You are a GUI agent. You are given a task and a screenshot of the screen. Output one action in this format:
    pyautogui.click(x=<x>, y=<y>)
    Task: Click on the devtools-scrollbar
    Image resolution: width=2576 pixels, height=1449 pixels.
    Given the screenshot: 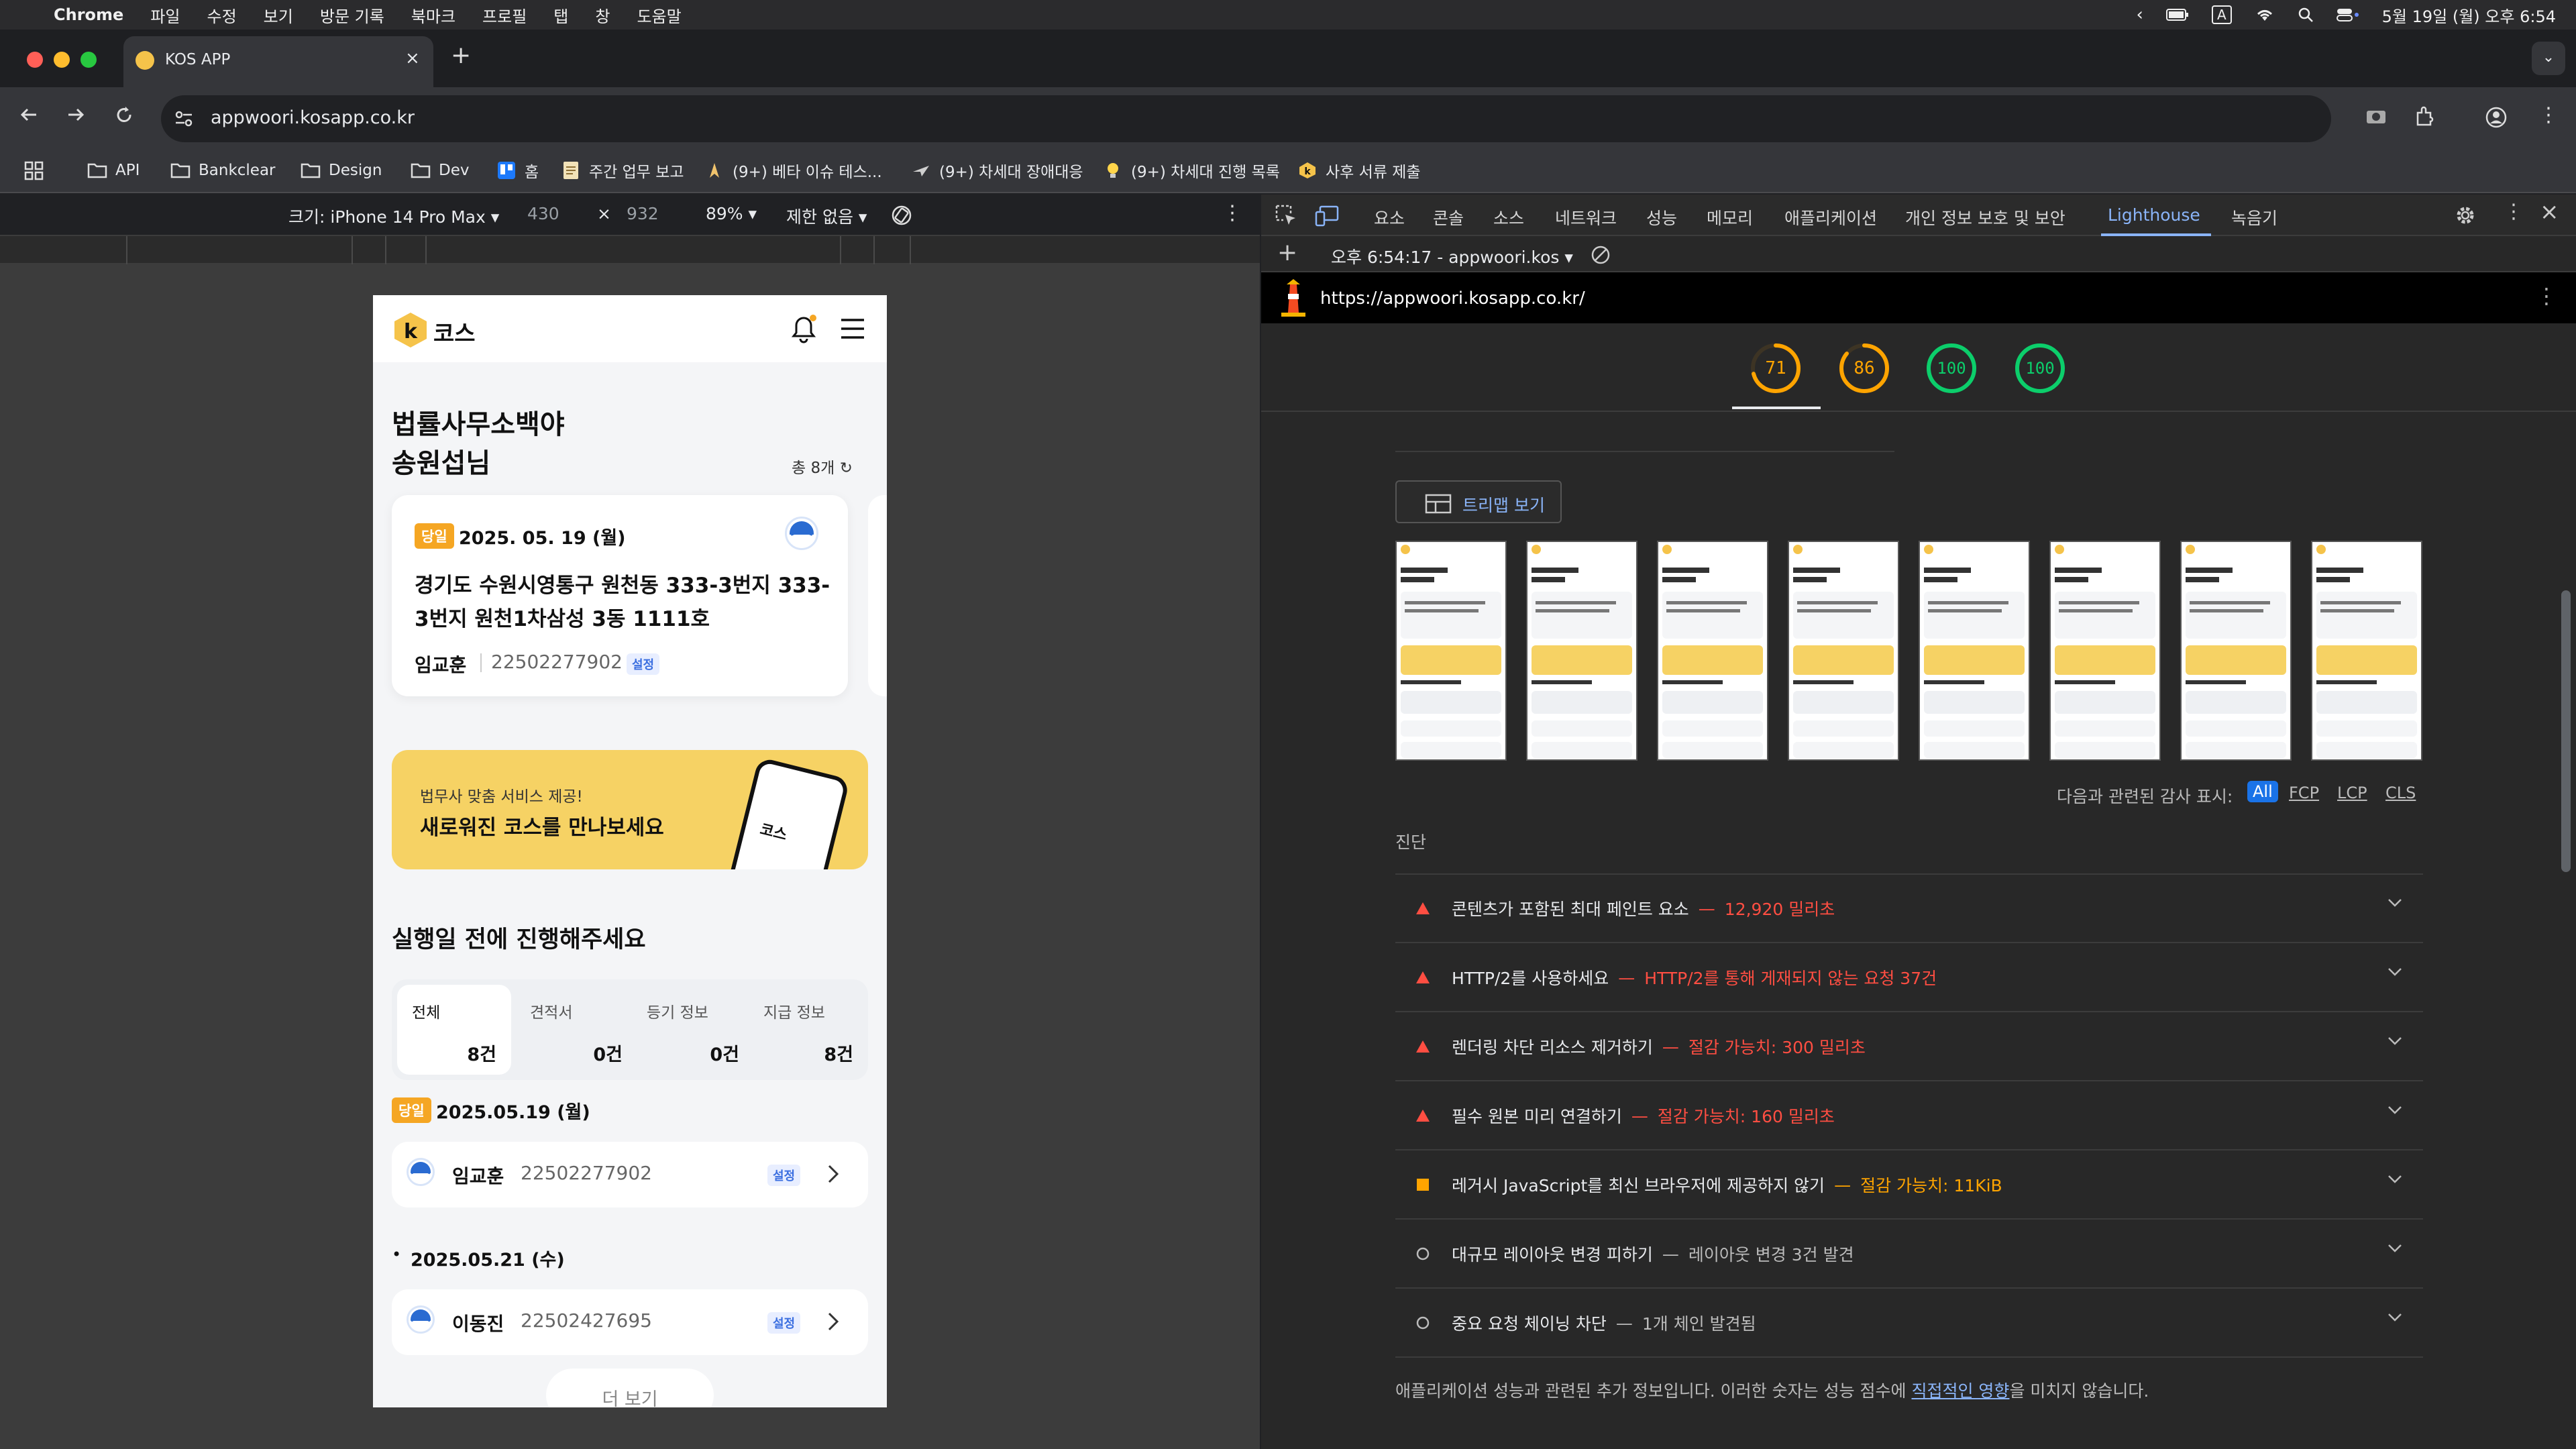 What is the action you would take?
    pyautogui.click(x=2566, y=731)
    